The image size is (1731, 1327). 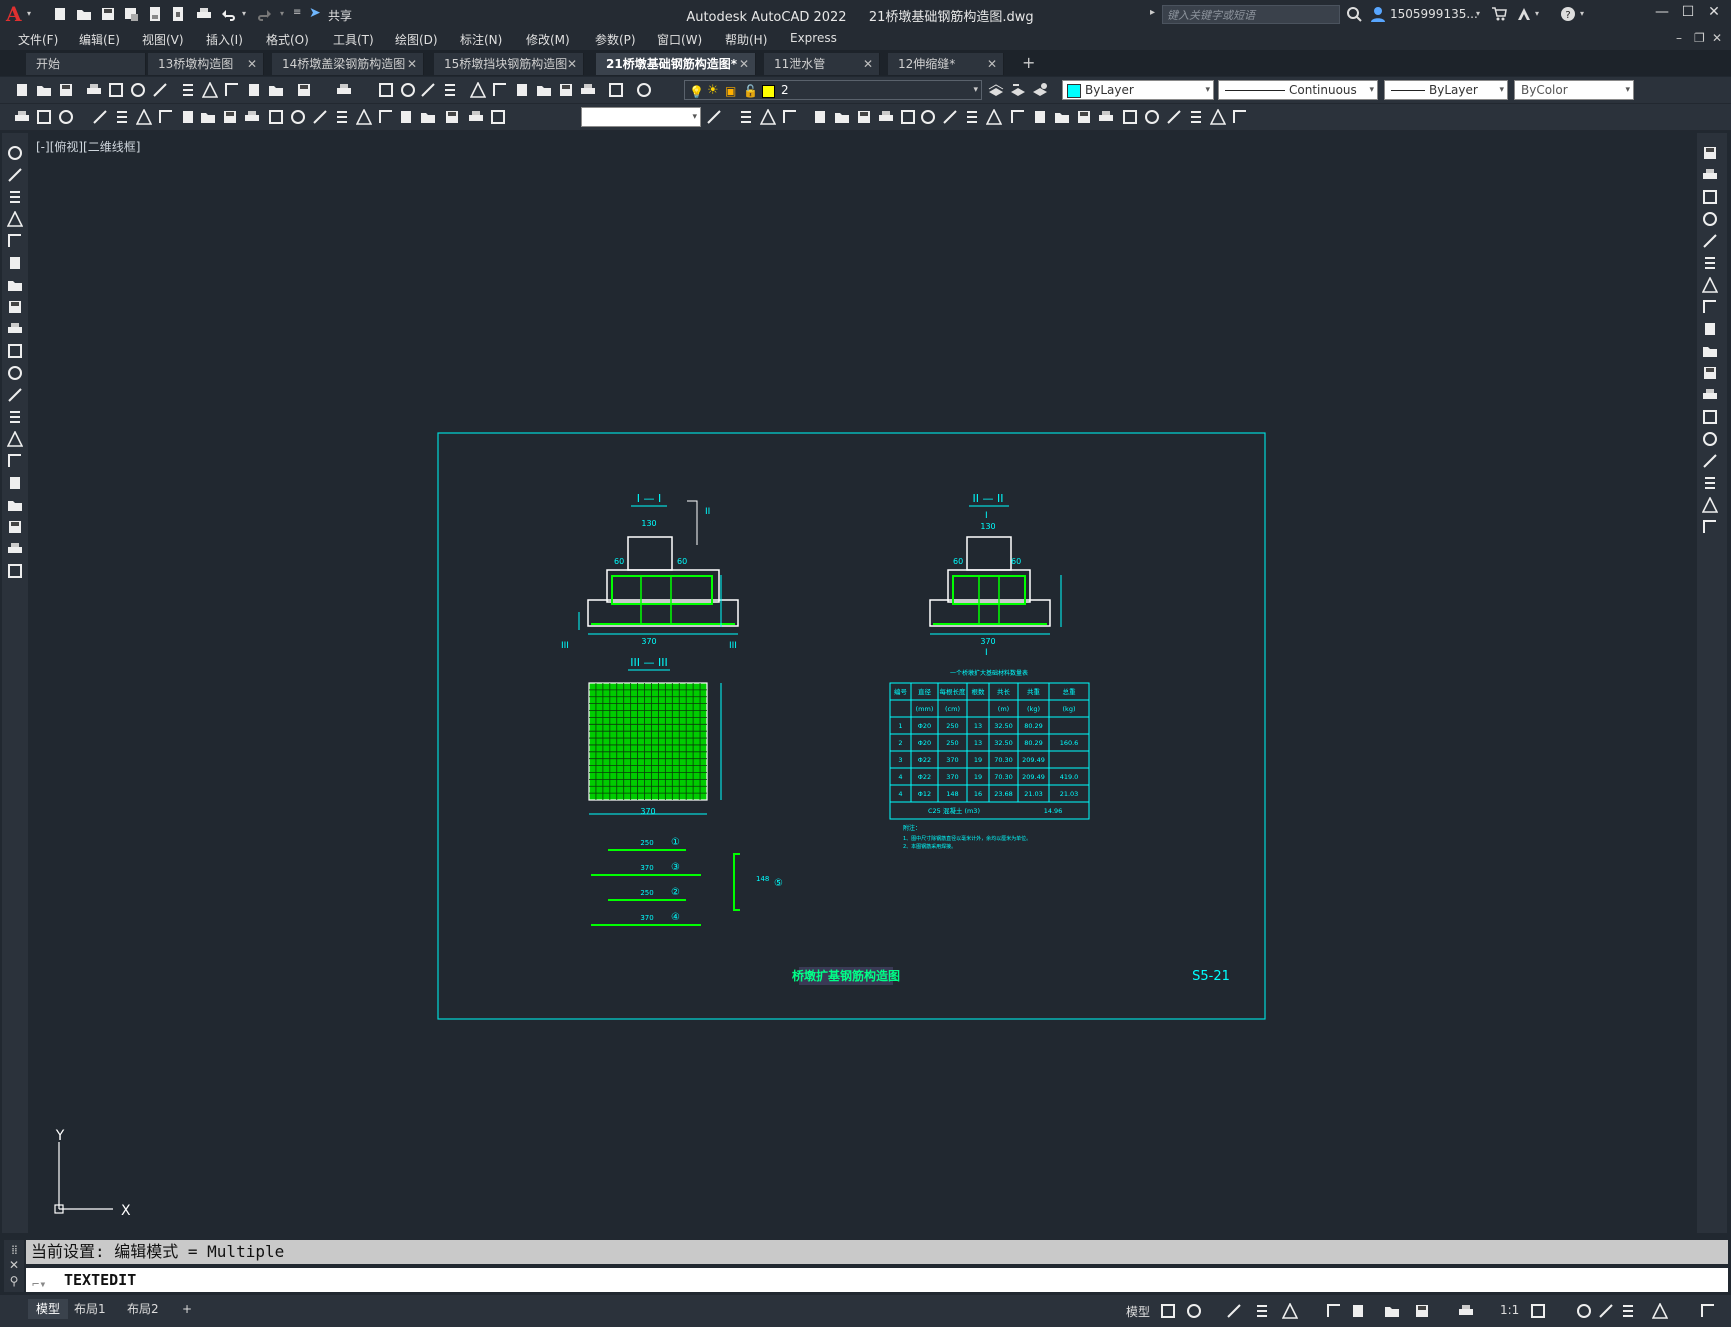 What do you see at coordinates (1240, 117) in the screenshot?
I see `hatch-back-icon` at bounding box center [1240, 117].